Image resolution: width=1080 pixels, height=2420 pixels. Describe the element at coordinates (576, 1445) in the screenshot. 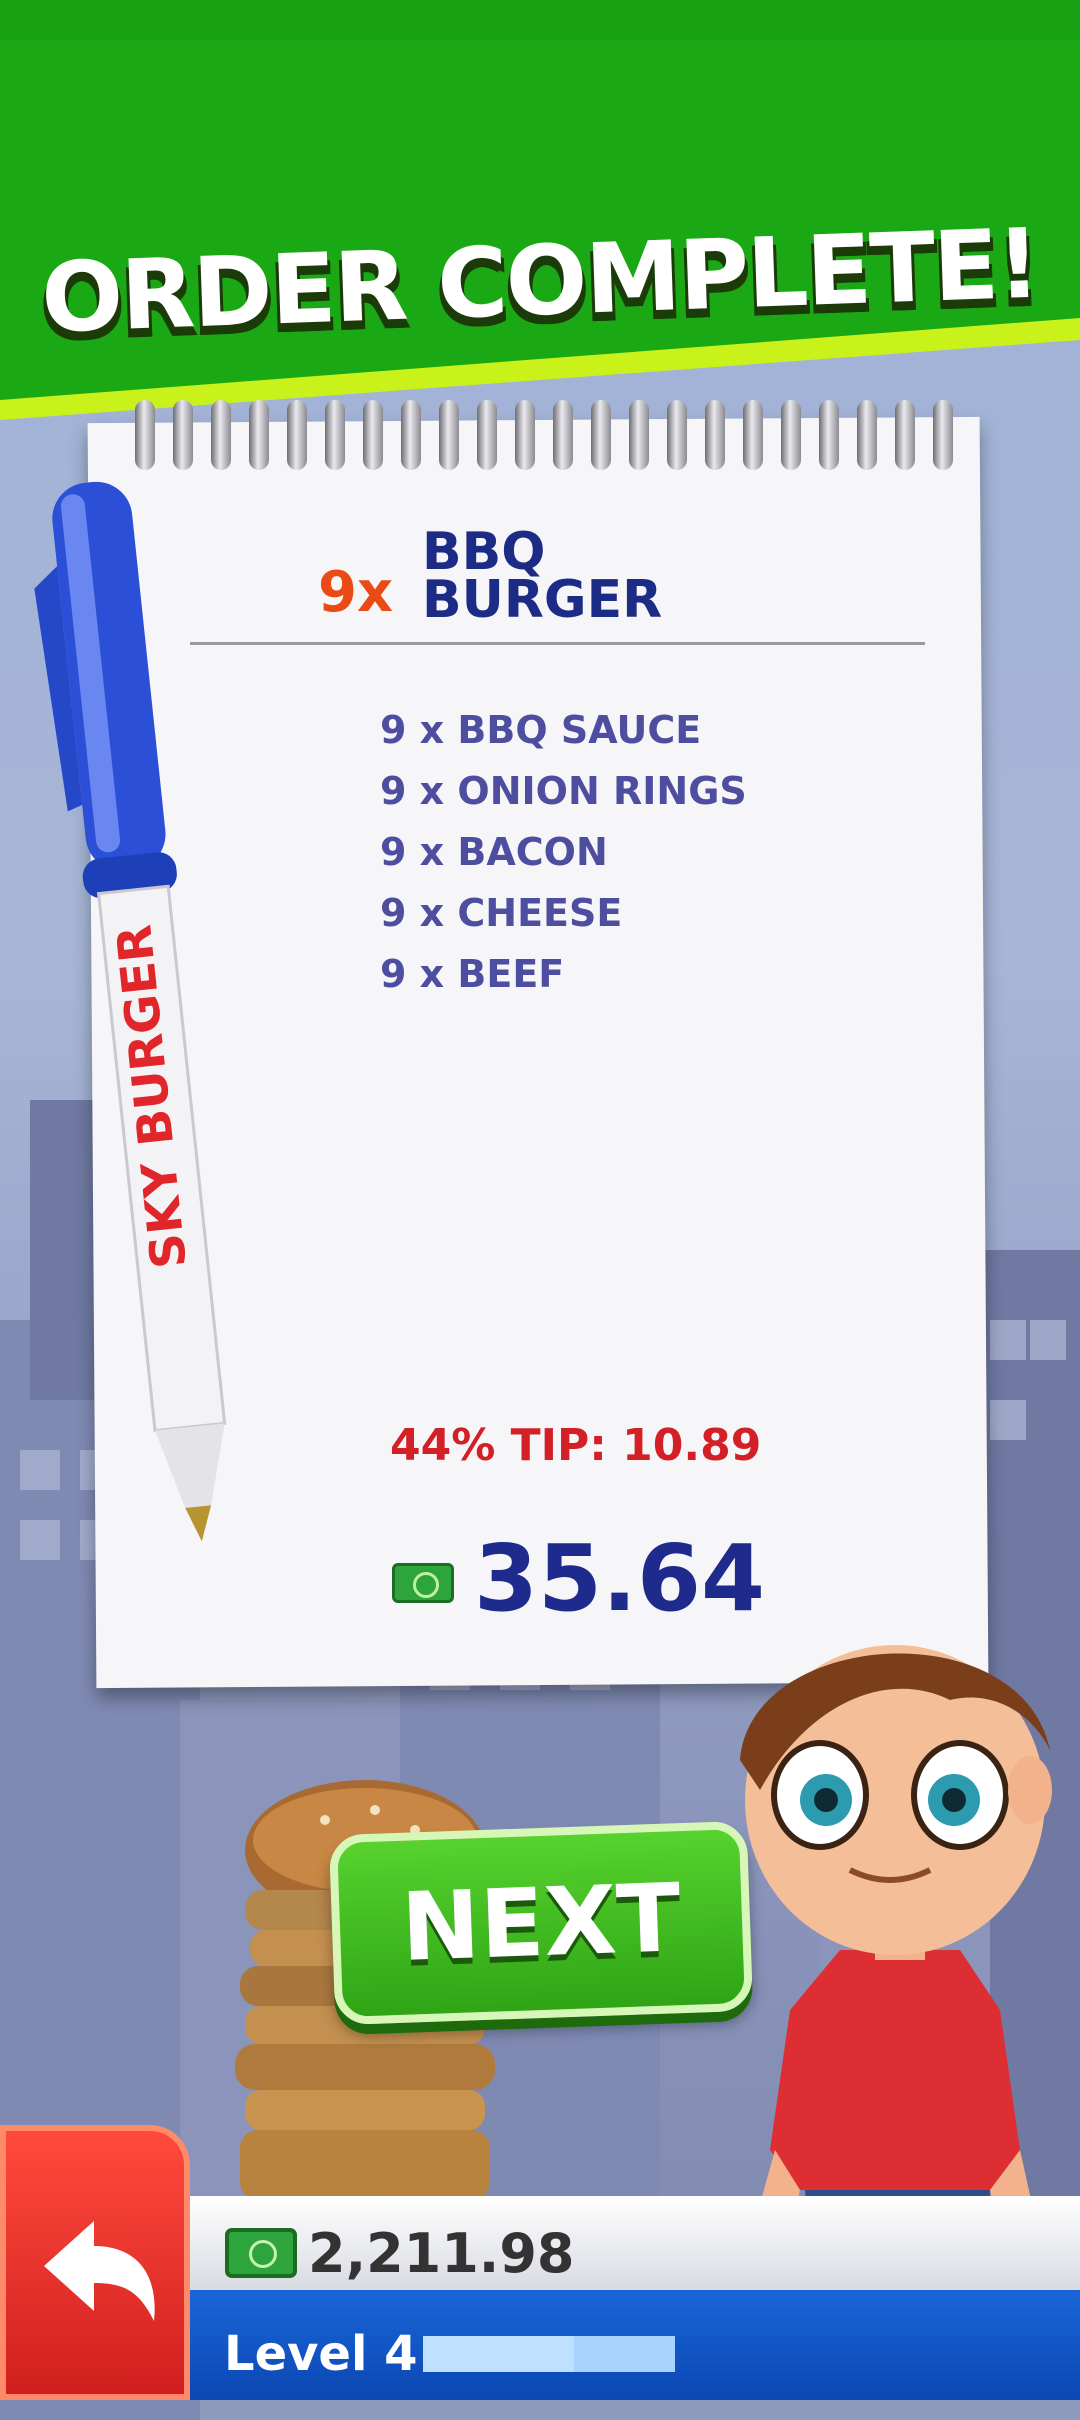

I see `tip-amount: 44% TIP: 10.89` at that location.